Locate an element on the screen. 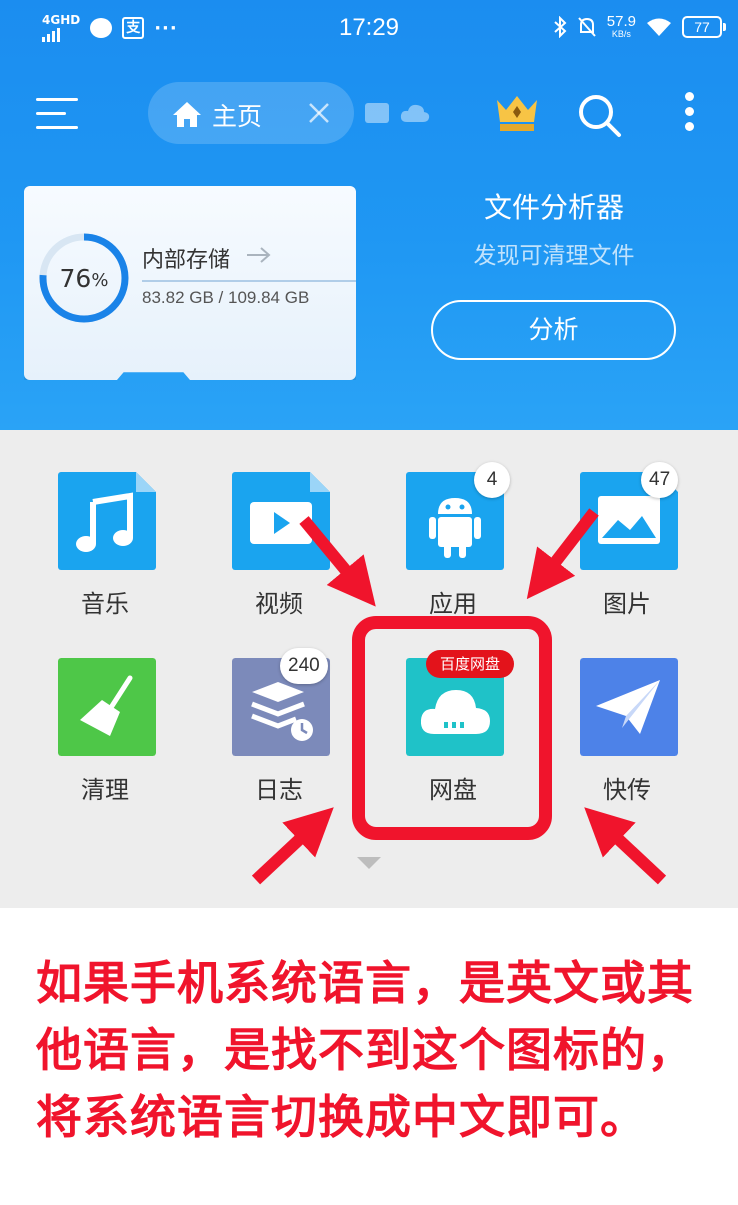  category-clean: 清理 is located at coordinates (105, 710).